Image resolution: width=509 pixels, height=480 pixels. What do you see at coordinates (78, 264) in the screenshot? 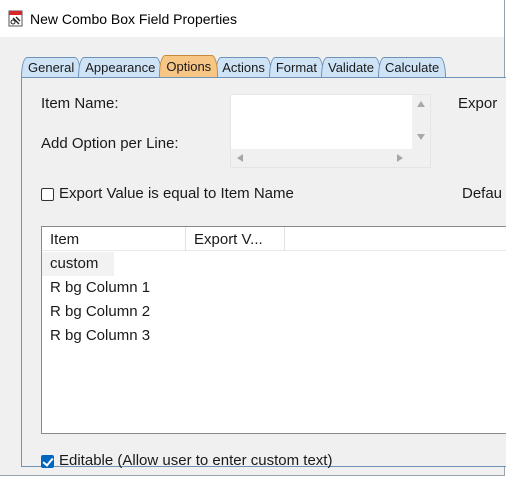
I see `list-item: custom` at bounding box center [78, 264].